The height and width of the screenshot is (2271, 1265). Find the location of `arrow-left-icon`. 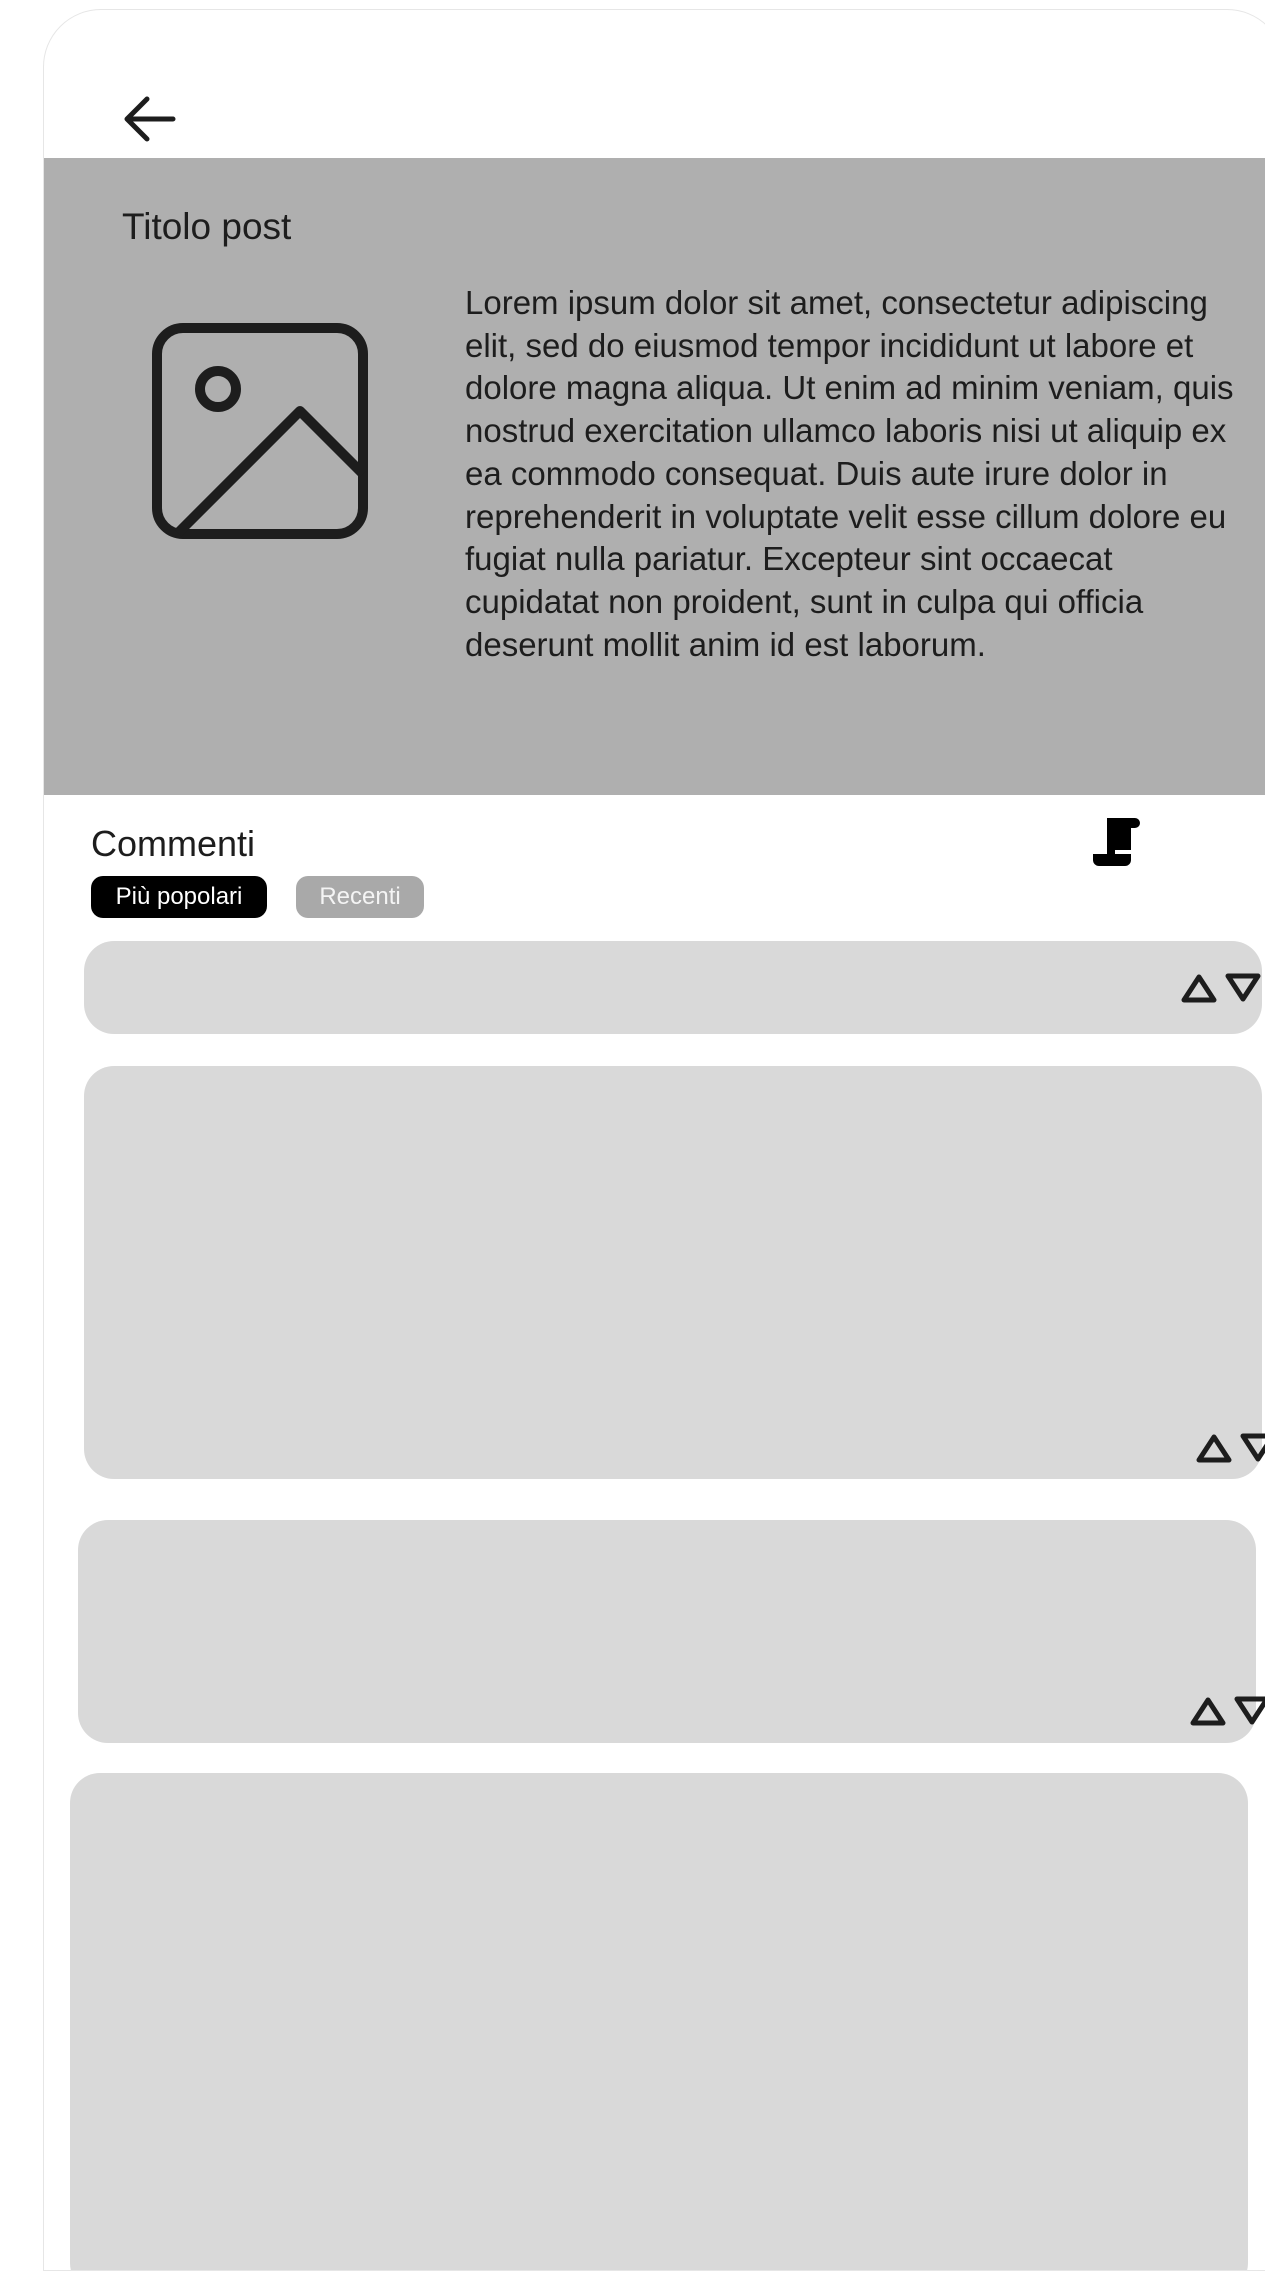

arrow-left-icon is located at coordinates (150, 119).